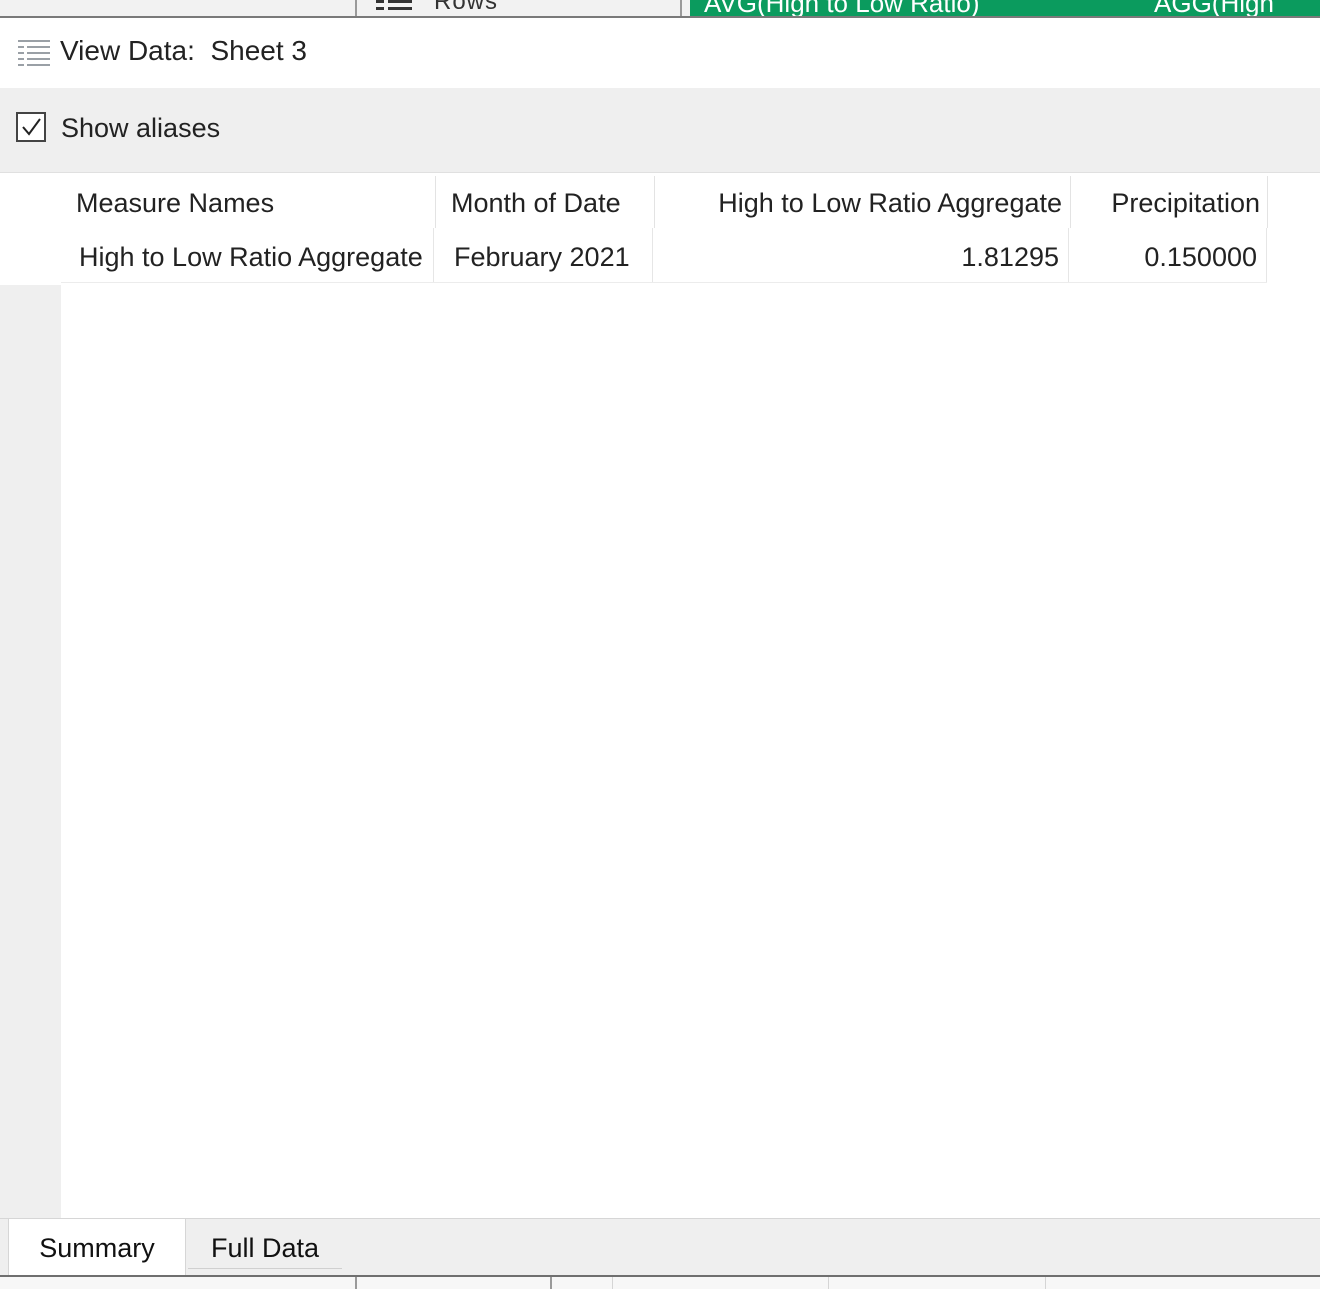  What do you see at coordinates (660, 130) in the screenshot?
I see `options-bar: Show aliases` at bounding box center [660, 130].